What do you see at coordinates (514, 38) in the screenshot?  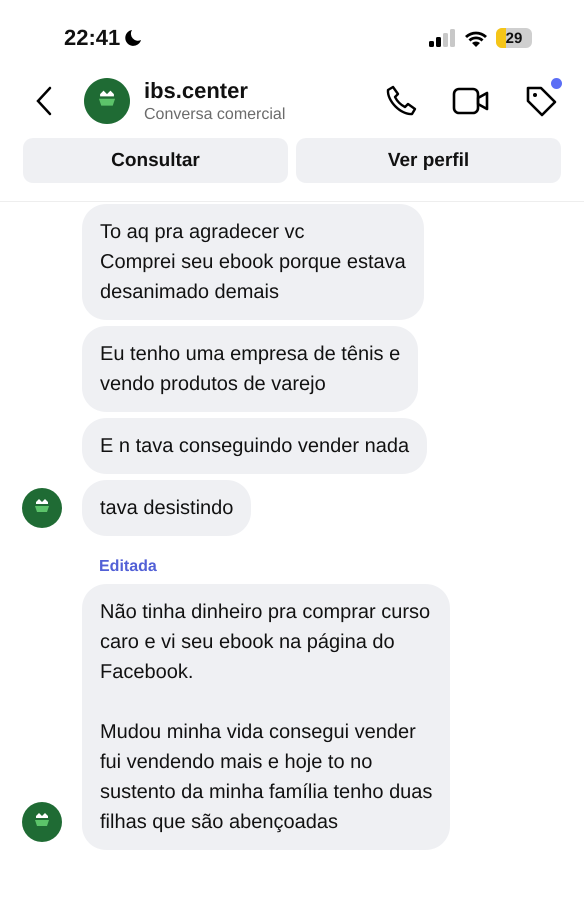 I see `battery-icon: 29` at bounding box center [514, 38].